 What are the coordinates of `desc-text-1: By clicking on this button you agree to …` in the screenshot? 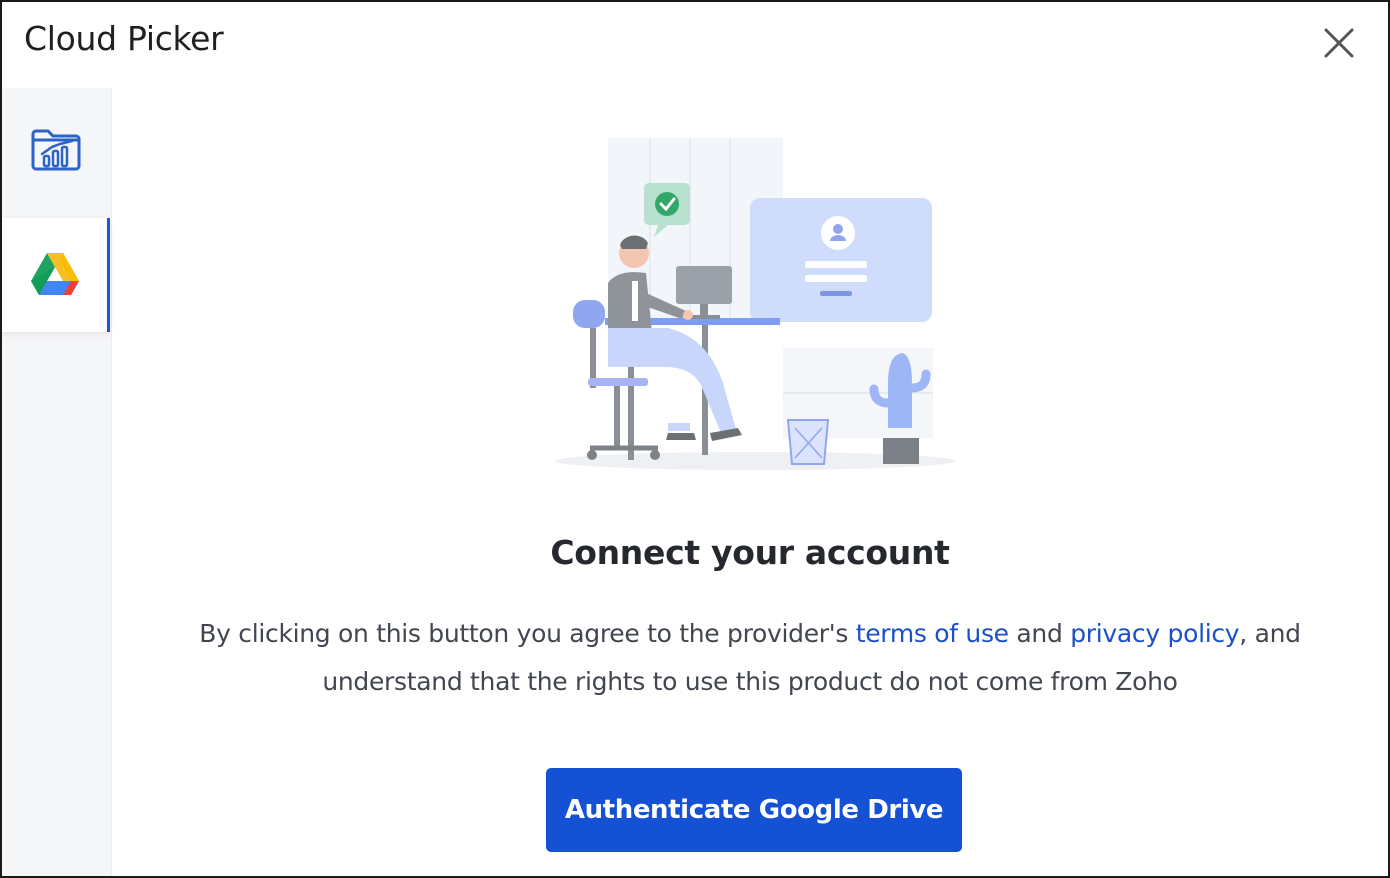 It's located at (527, 633).